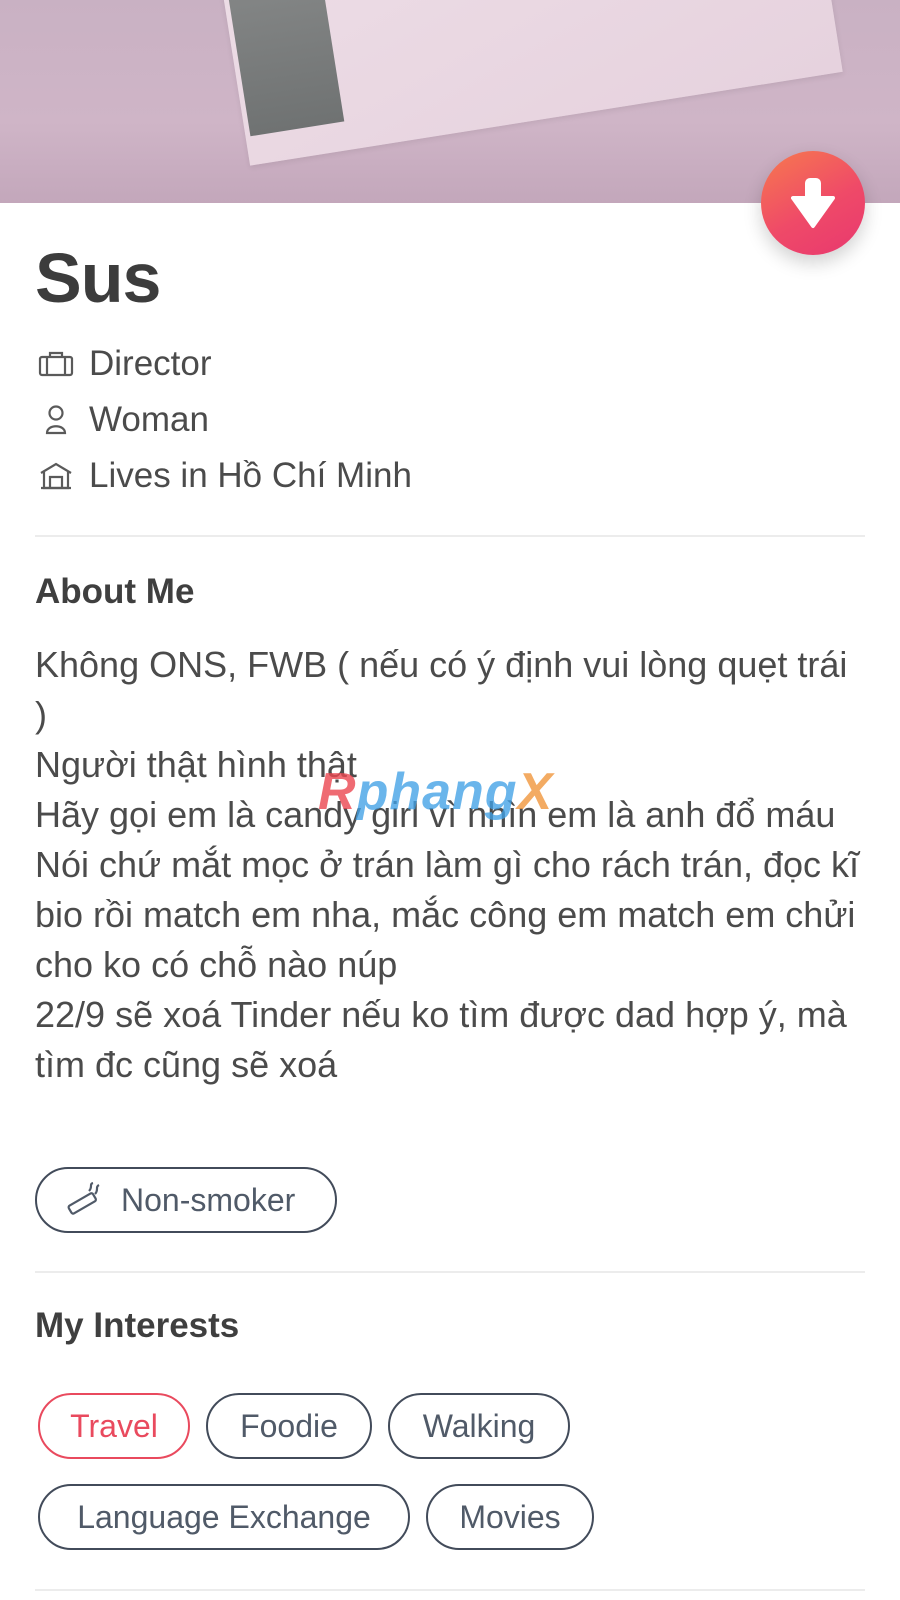 Image resolution: width=900 pixels, height=1600 pixels. What do you see at coordinates (535, 792) in the screenshot?
I see `watermark-part: X` at bounding box center [535, 792].